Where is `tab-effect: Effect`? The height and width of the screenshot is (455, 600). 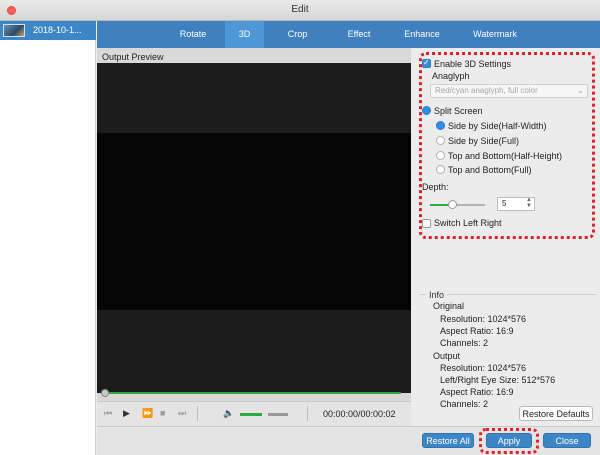
tab-effect: Effect is located at coordinates (359, 34).